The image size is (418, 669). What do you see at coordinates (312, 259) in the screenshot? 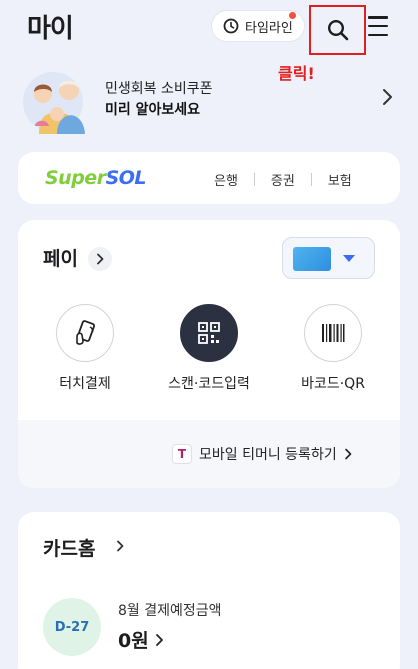
I see `card-thumbnail` at bounding box center [312, 259].